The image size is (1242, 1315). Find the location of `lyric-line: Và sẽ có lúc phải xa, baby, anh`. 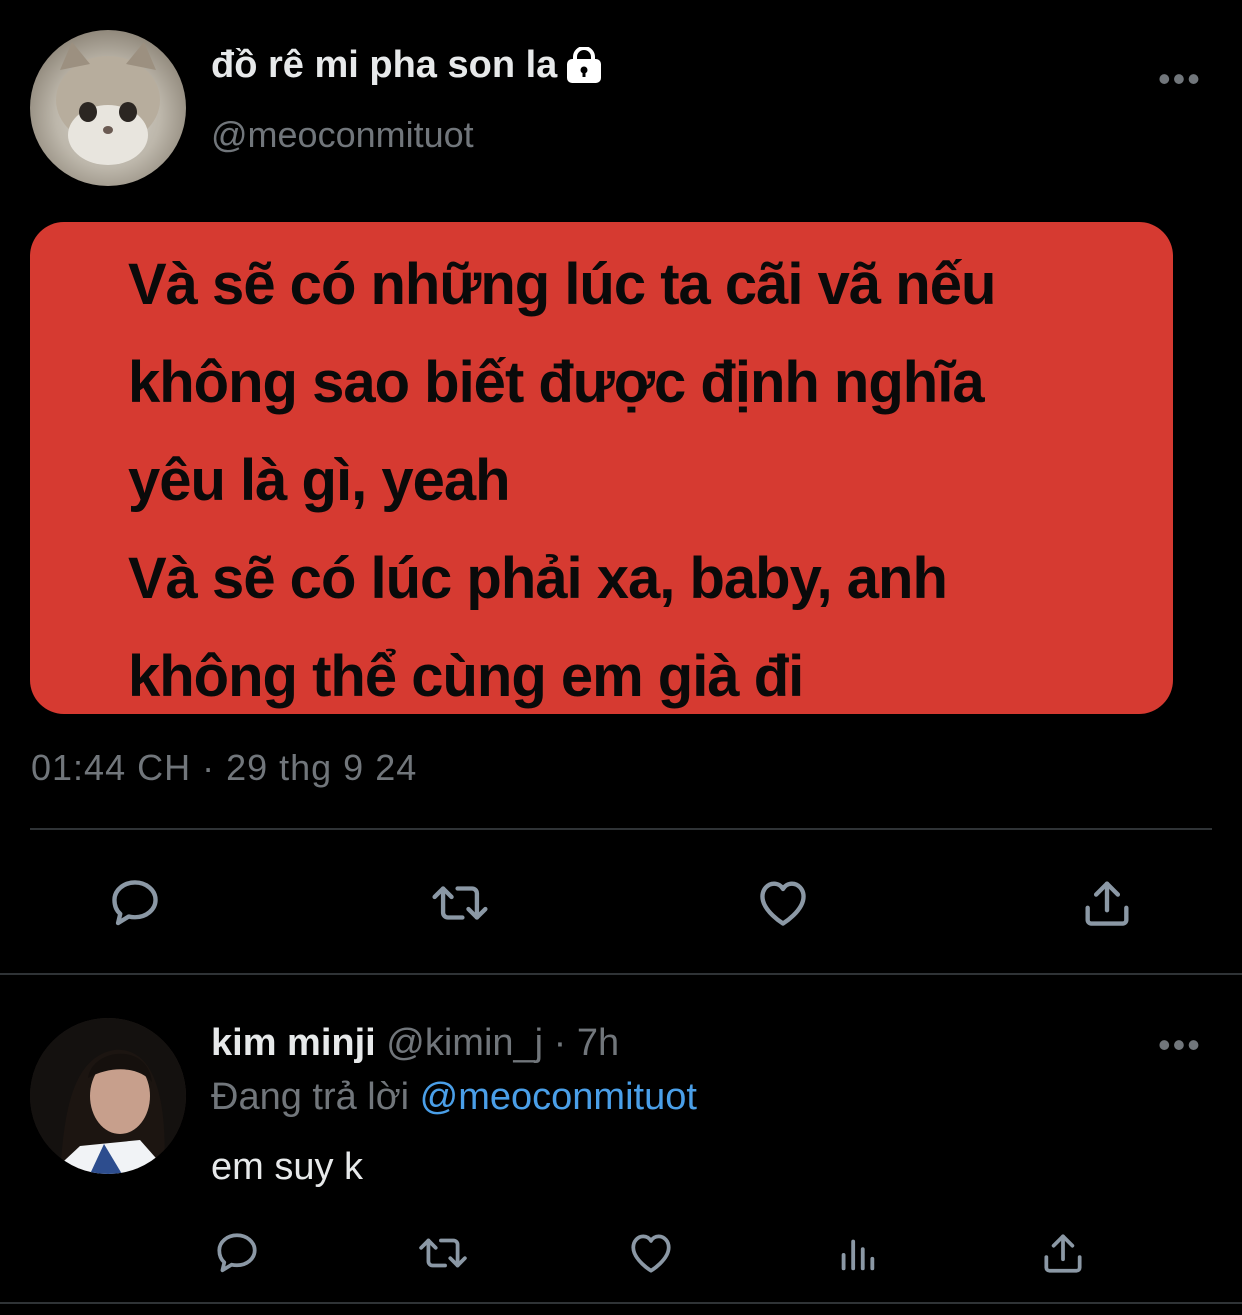

lyric-line: Và sẽ có lúc phải xa, baby, anh is located at coordinates (538, 578).